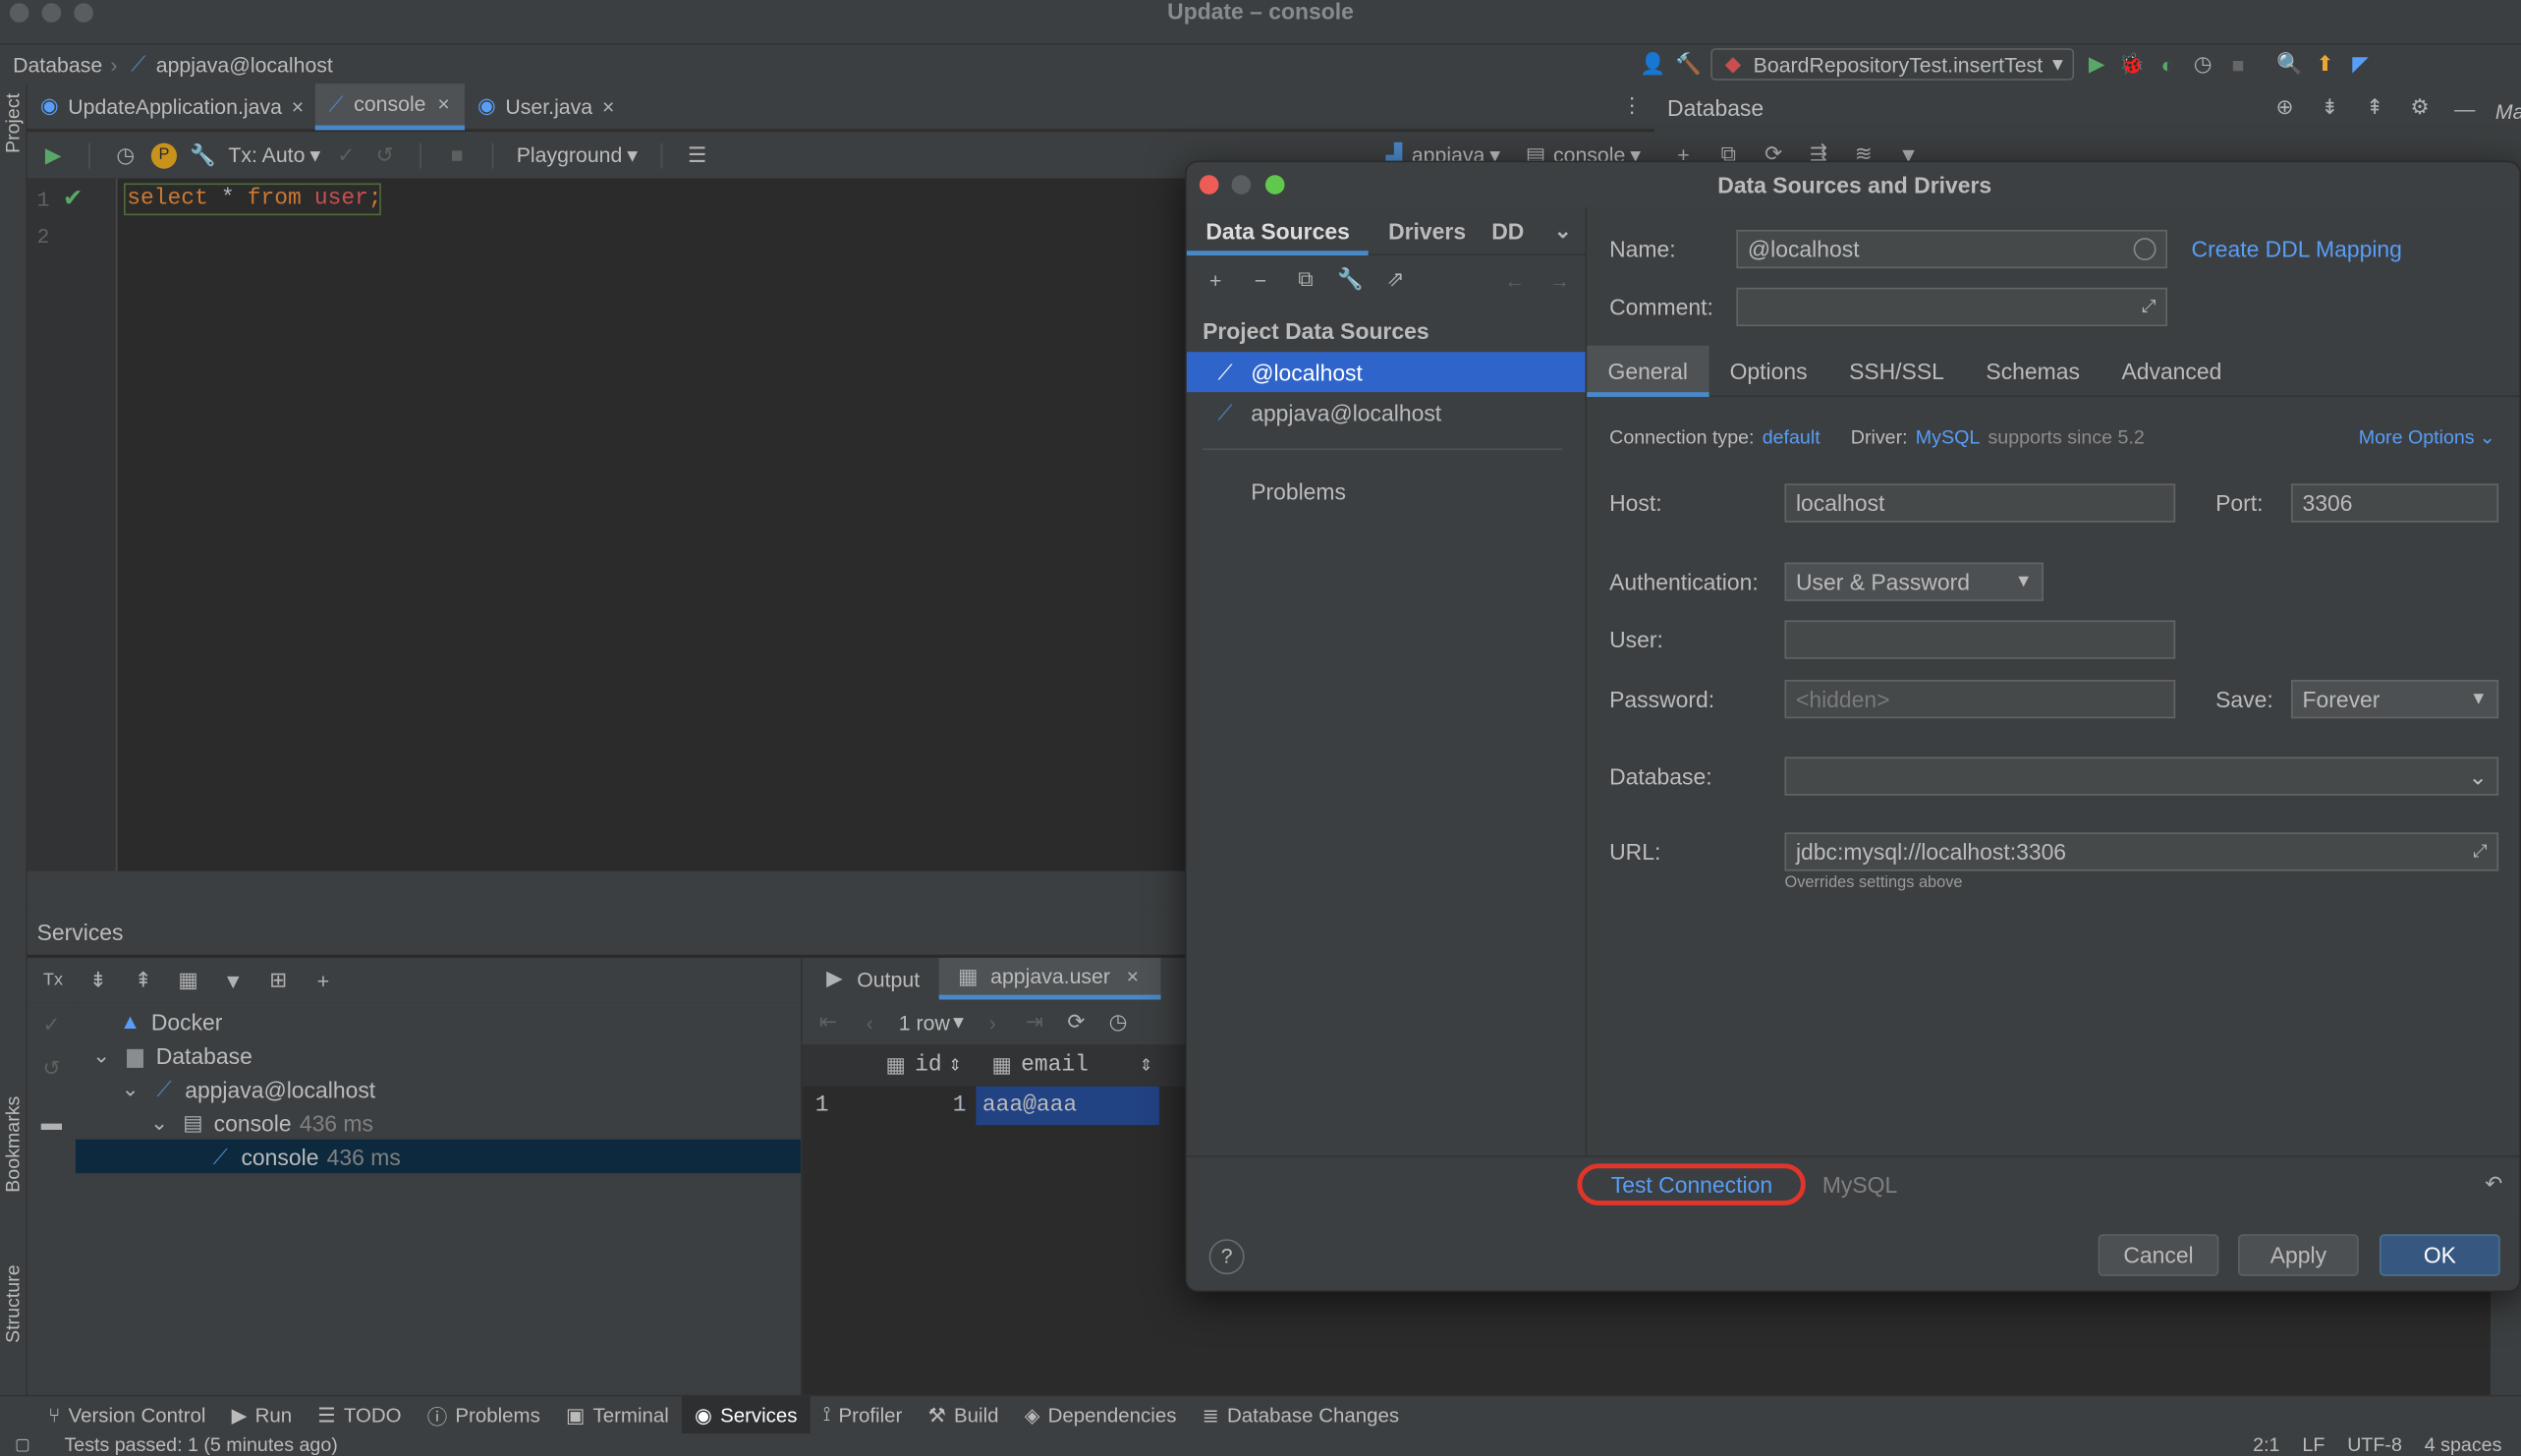 The width and height of the screenshot is (2521, 1456). Describe the element at coordinates (57, 64) in the screenshot. I see `breadcrumb-database: Database` at that location.